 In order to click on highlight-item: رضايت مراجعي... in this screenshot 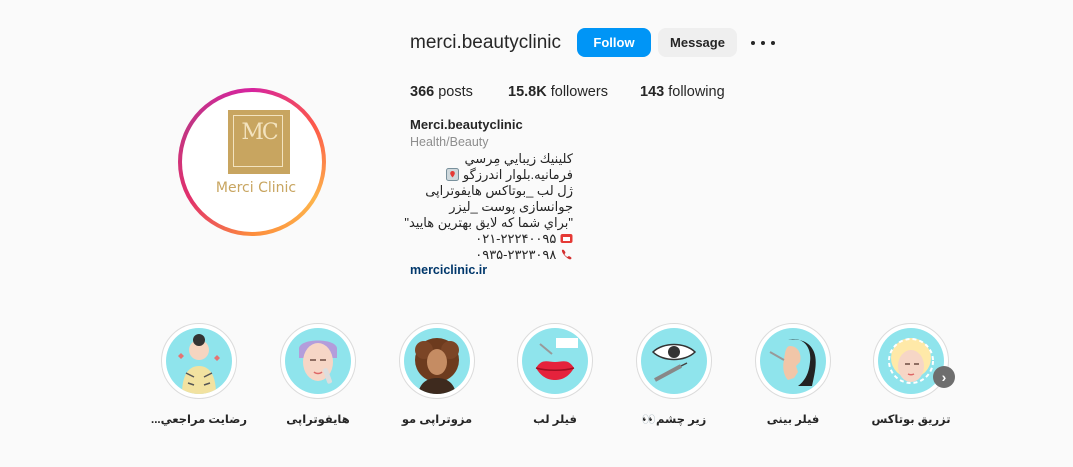, I will do `click(199, 374)`.